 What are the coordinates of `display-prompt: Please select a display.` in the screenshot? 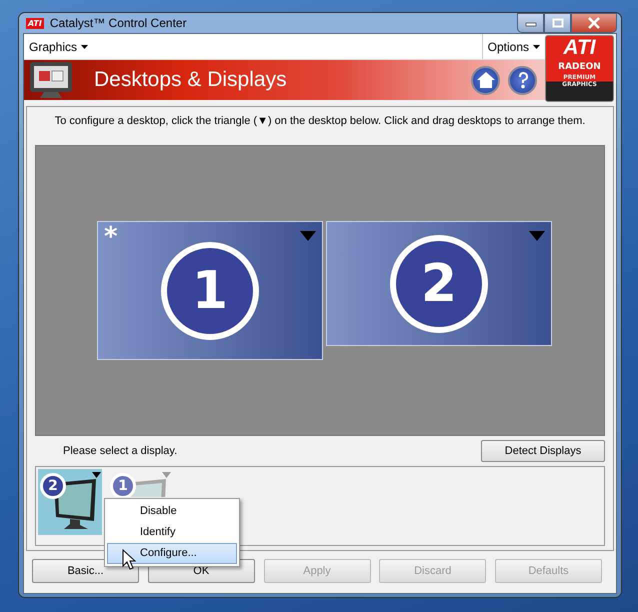 It's located at (120, 451).